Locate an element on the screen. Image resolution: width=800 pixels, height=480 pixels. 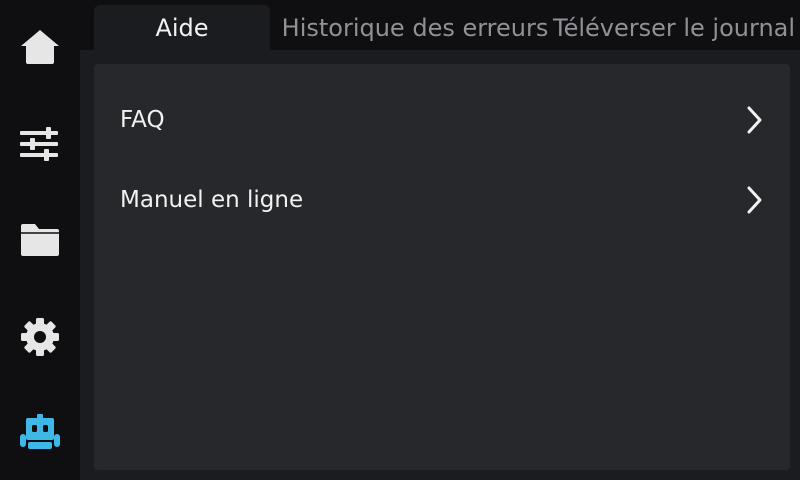
tab-upload-log: Téléverser le journal is located at coordinates (674, 27).